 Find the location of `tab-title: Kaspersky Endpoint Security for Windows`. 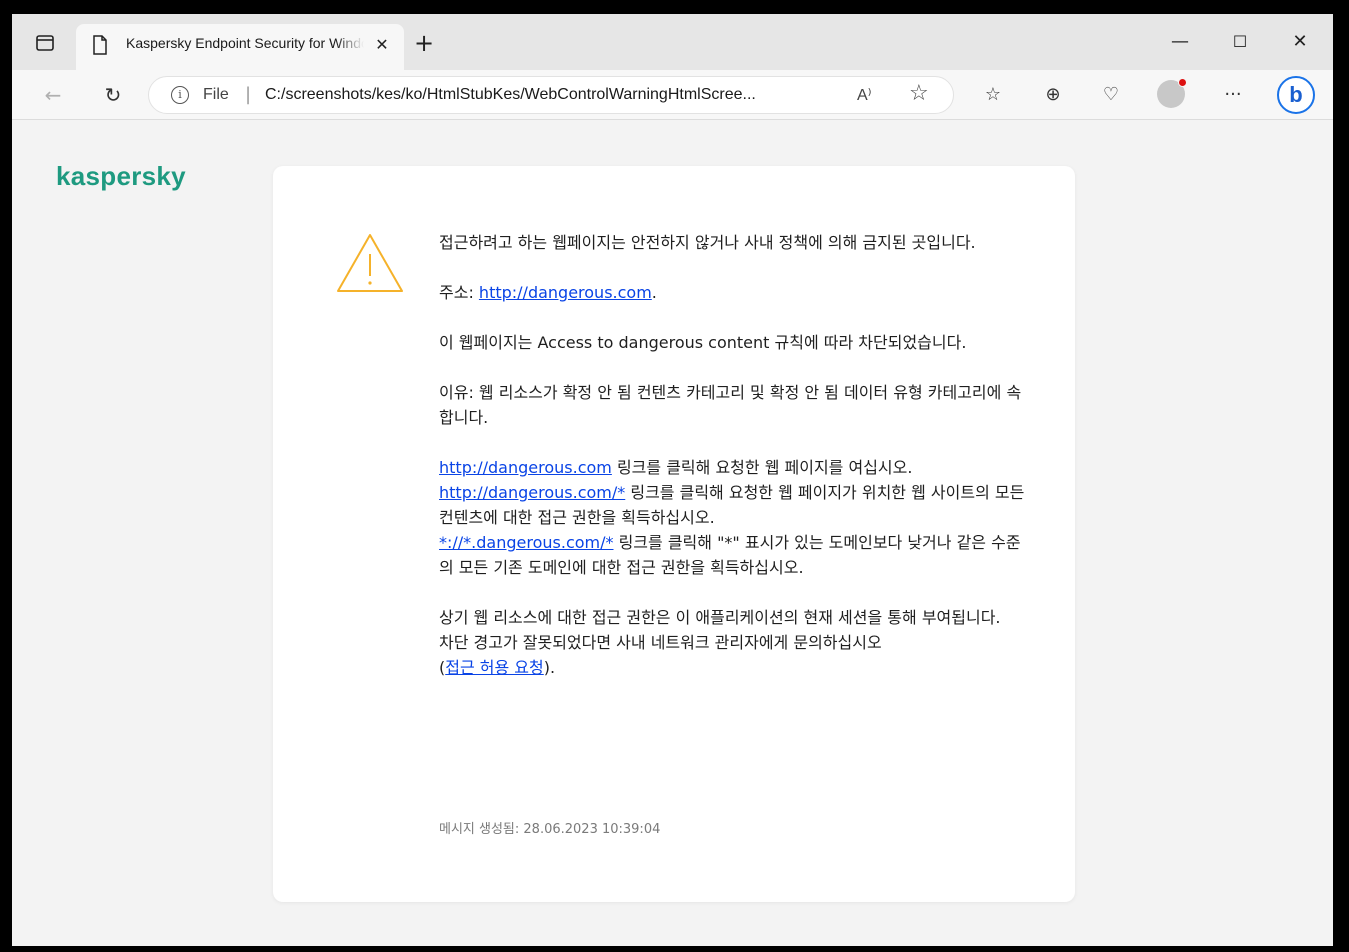

tab-title: Kaspersky Endpoint Security for Windows is located at coordinates (245, 43).